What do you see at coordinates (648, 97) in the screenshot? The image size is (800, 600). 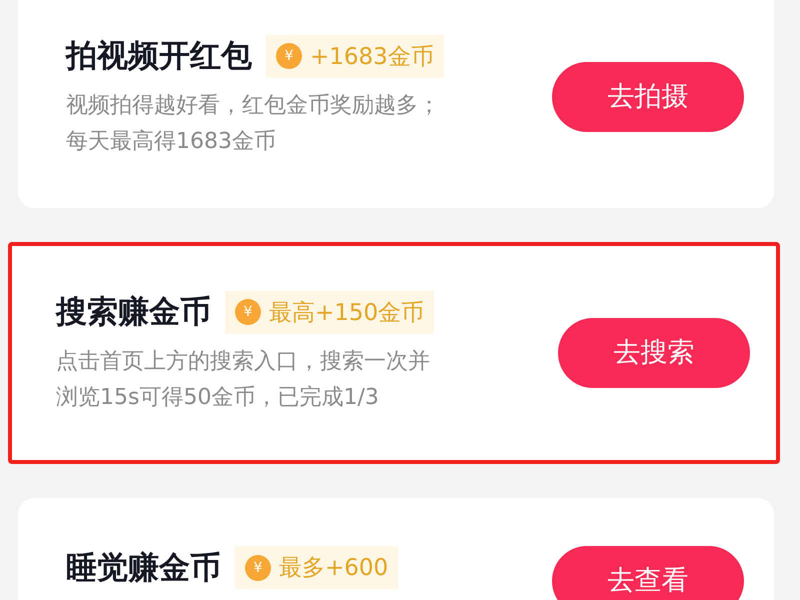 I see `task-button: 去拍摄` at bounding box center [648, 97].